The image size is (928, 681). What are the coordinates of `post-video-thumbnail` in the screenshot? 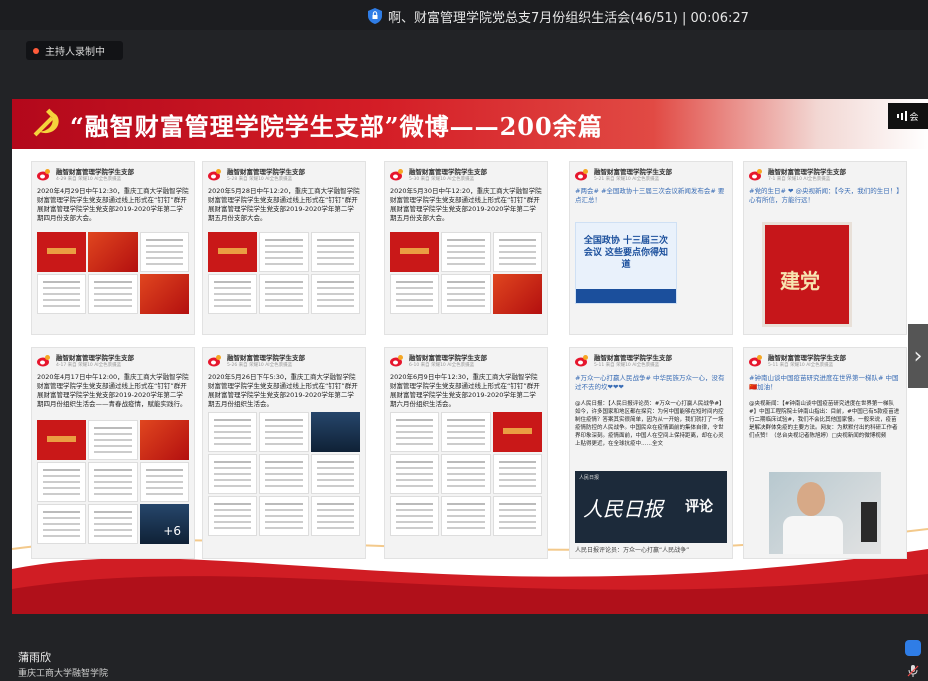 It's located at (825, 513).